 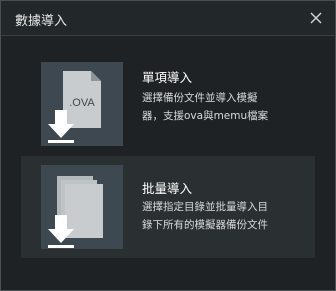 I want to click on batch-import-description: 選擇指定目錄並批量導入目 錄下所有的模擬器備份文件, so click(x=227, y=216).